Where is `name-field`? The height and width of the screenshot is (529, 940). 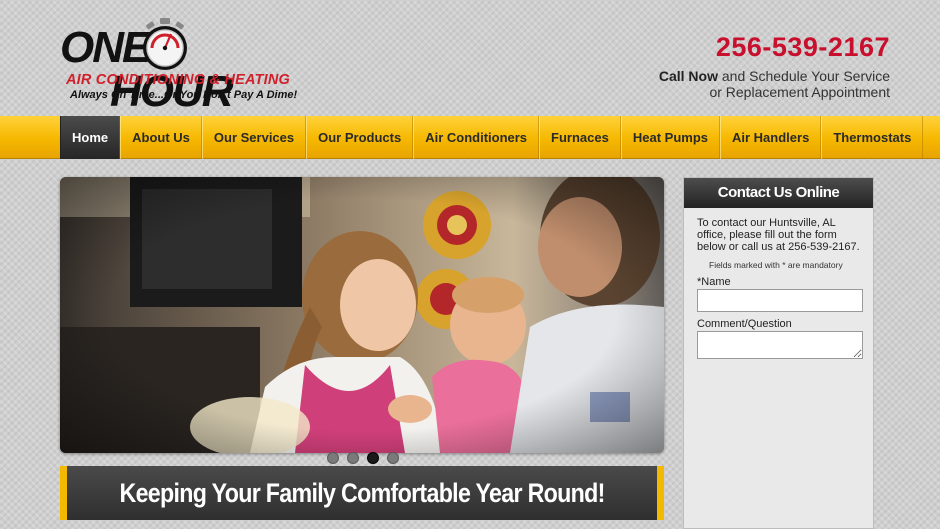
name-field is located at coordinates (780, 300).